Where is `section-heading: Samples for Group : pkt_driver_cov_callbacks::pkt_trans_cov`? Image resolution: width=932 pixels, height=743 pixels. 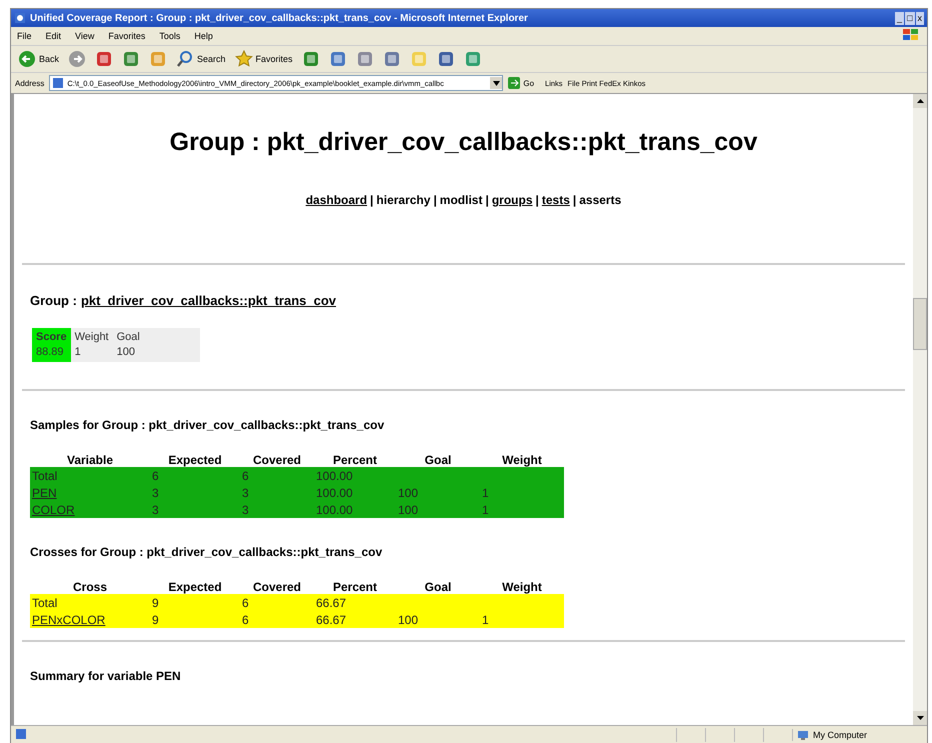 section-heading: Samples for Group : pkt_driver_cov_callbacks::pkt_trans_cov is located at coordinates (208, 425).